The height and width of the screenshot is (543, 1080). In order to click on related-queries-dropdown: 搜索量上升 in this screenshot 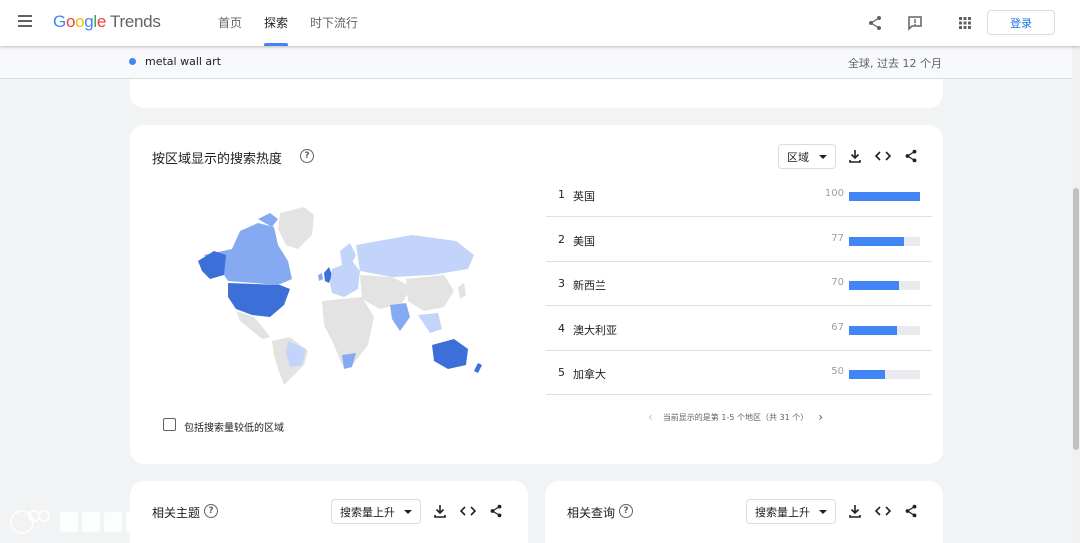, I will do `click(791, 511)`.